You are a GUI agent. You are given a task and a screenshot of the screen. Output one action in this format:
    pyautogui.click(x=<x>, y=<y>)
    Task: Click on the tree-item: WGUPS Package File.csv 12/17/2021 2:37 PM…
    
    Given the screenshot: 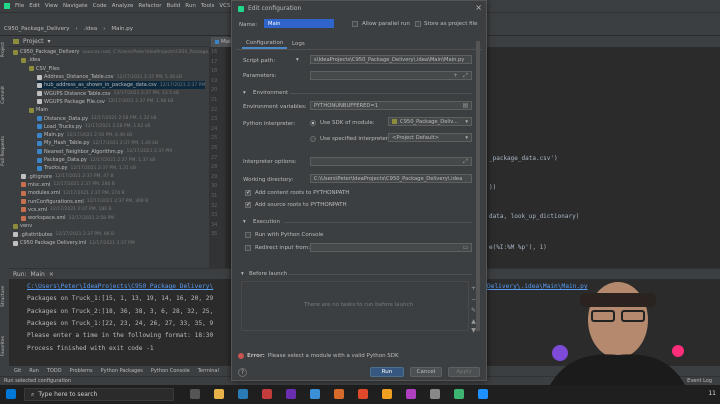 What is the action you would take?
    pyautogui.click(x=105, y=102)
    